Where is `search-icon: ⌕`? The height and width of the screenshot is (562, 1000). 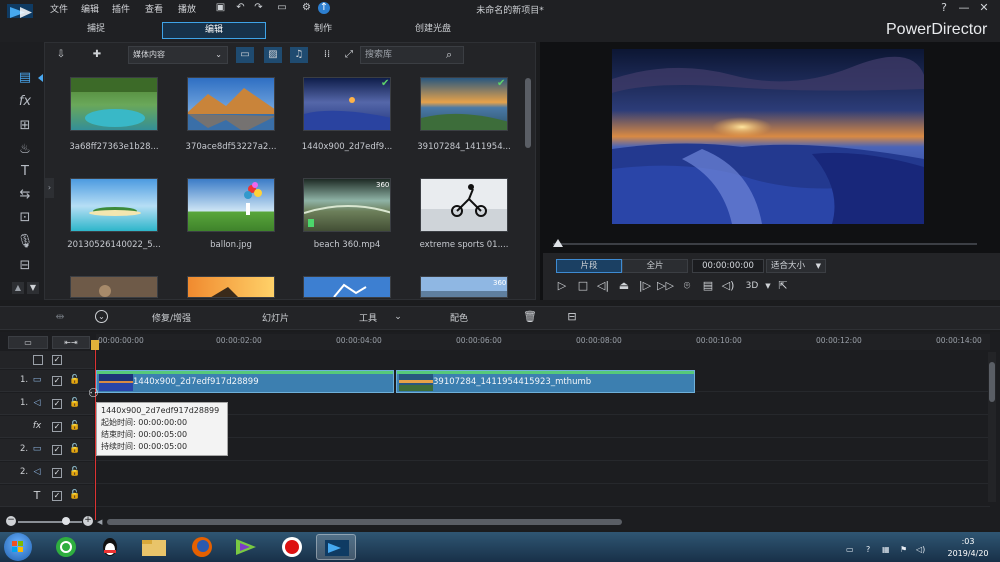 search-icon: ⌕ is located at coordinates (449, 55).